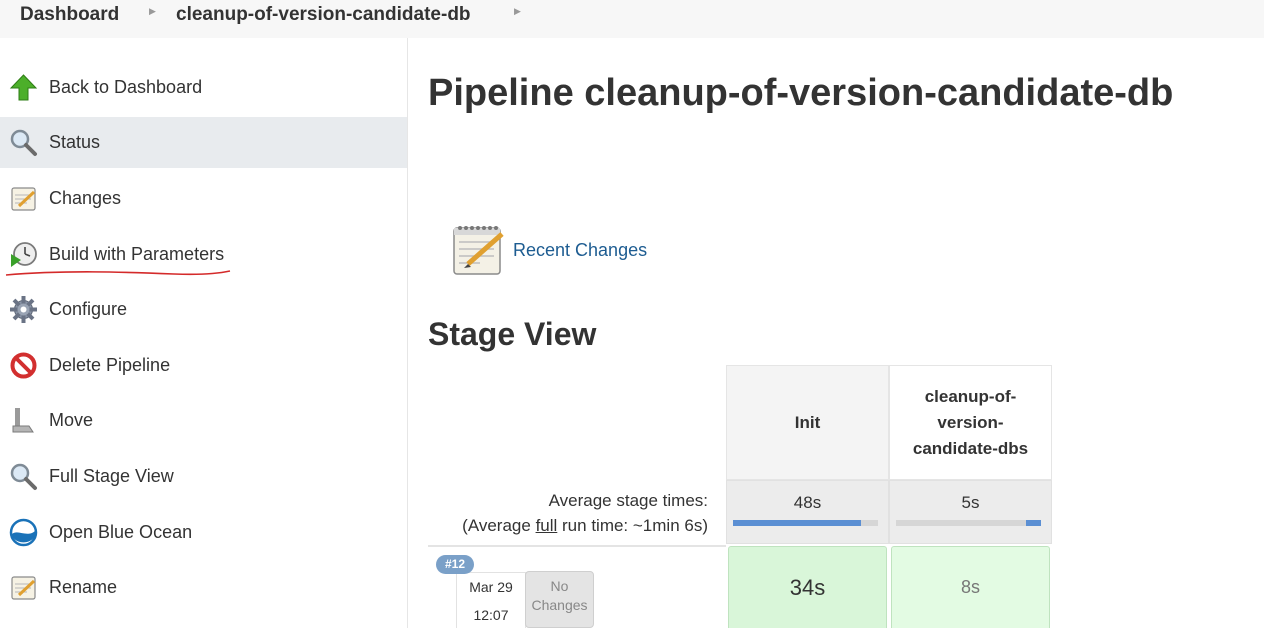  Describe the element at coordinates (71, 420) in the screenshot. I see `sidebar-item-label: Move` at that location.